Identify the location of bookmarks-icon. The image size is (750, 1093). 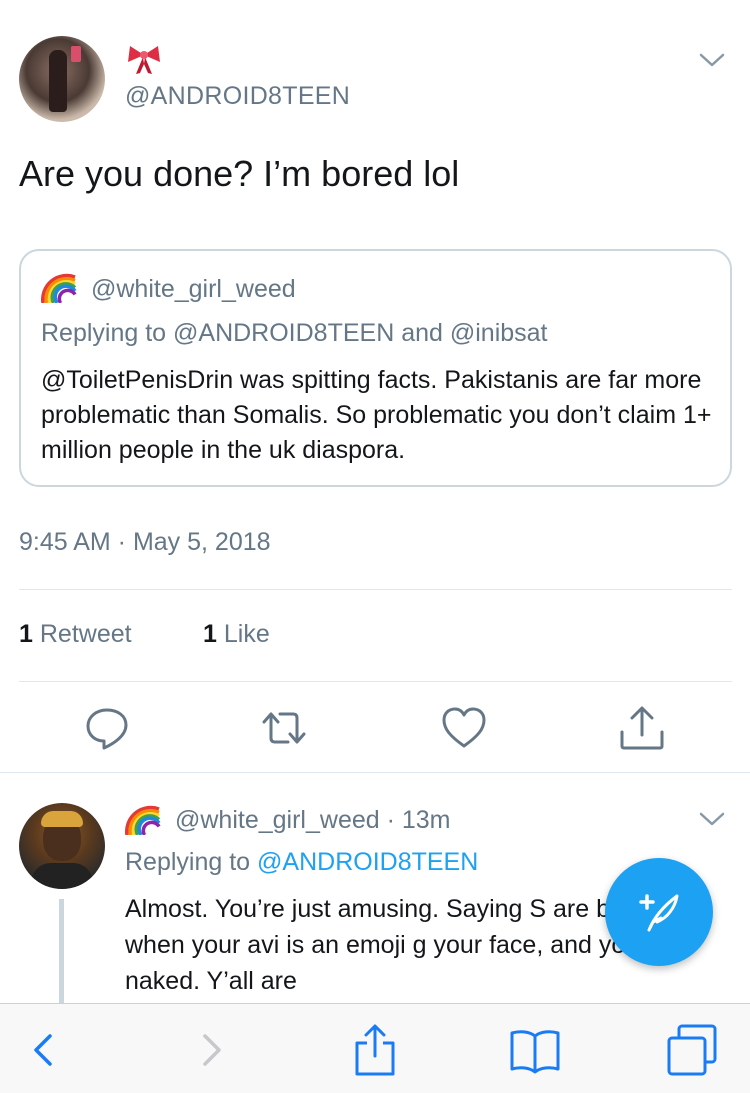
(535, 1050).